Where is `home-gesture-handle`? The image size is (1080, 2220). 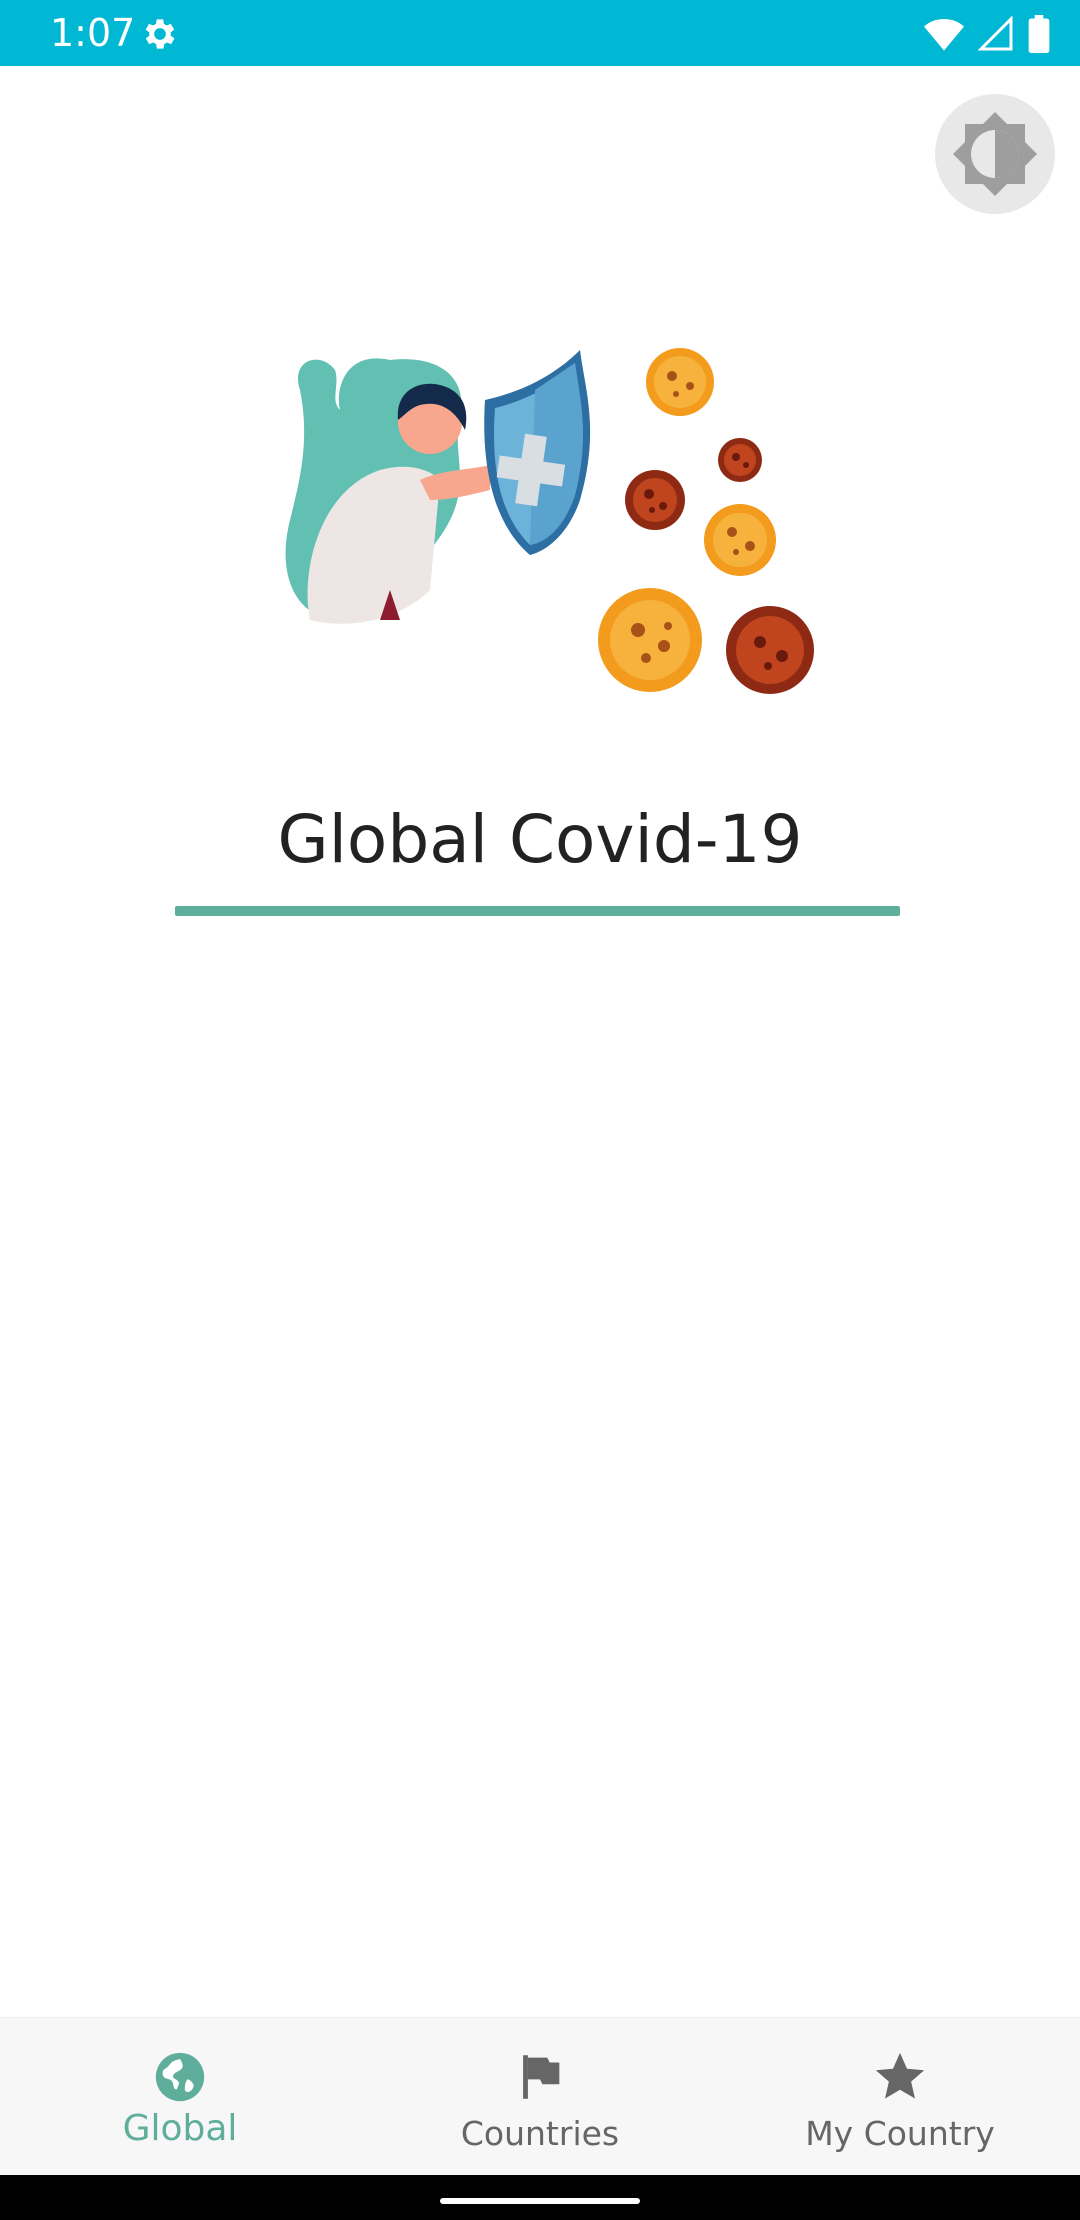
home-gesture-handle is located at coordinates (540, 2201).